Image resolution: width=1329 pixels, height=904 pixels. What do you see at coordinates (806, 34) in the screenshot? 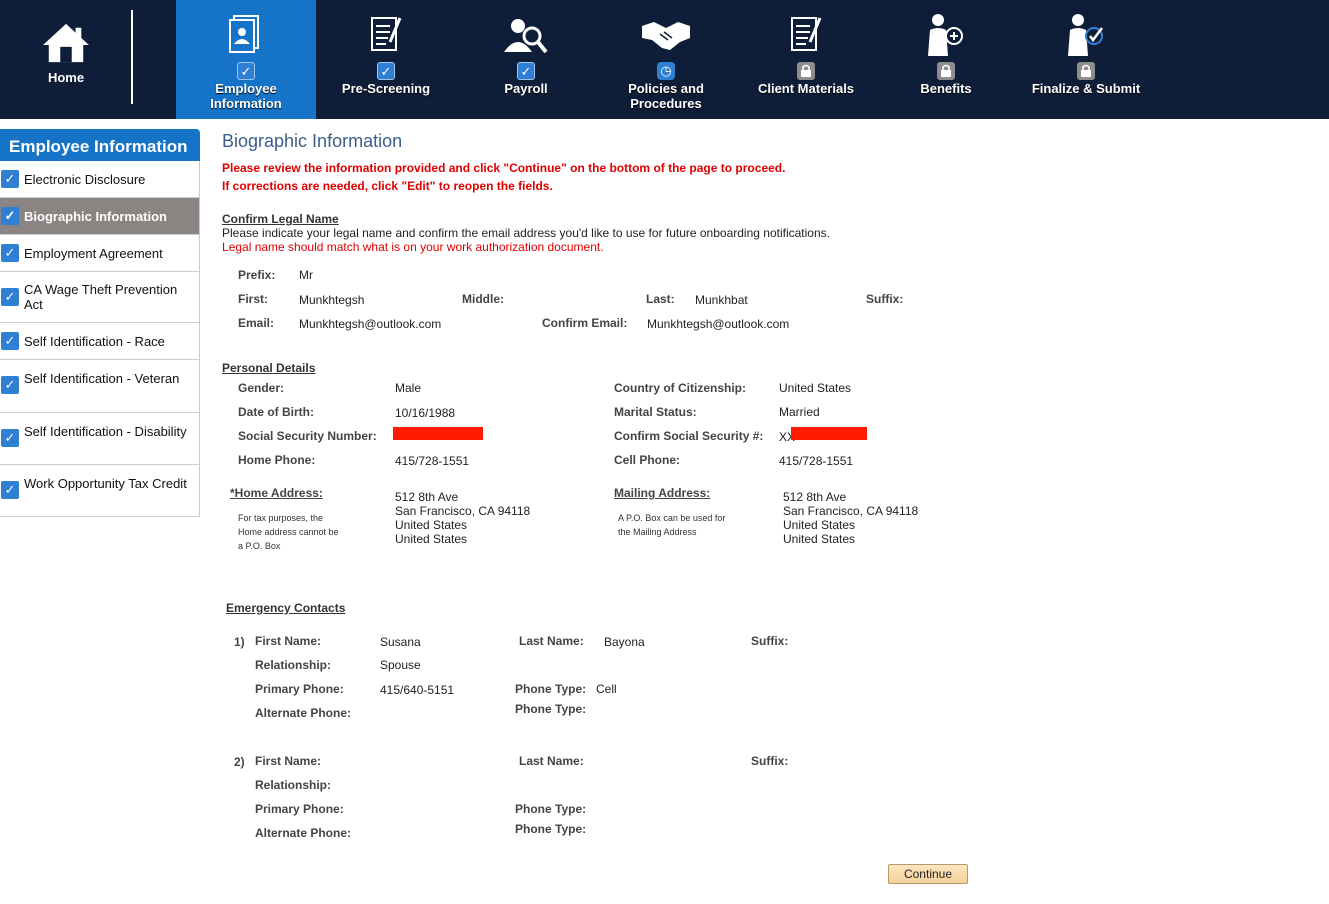
I see `document-icon` at bounding box center [806, 34].